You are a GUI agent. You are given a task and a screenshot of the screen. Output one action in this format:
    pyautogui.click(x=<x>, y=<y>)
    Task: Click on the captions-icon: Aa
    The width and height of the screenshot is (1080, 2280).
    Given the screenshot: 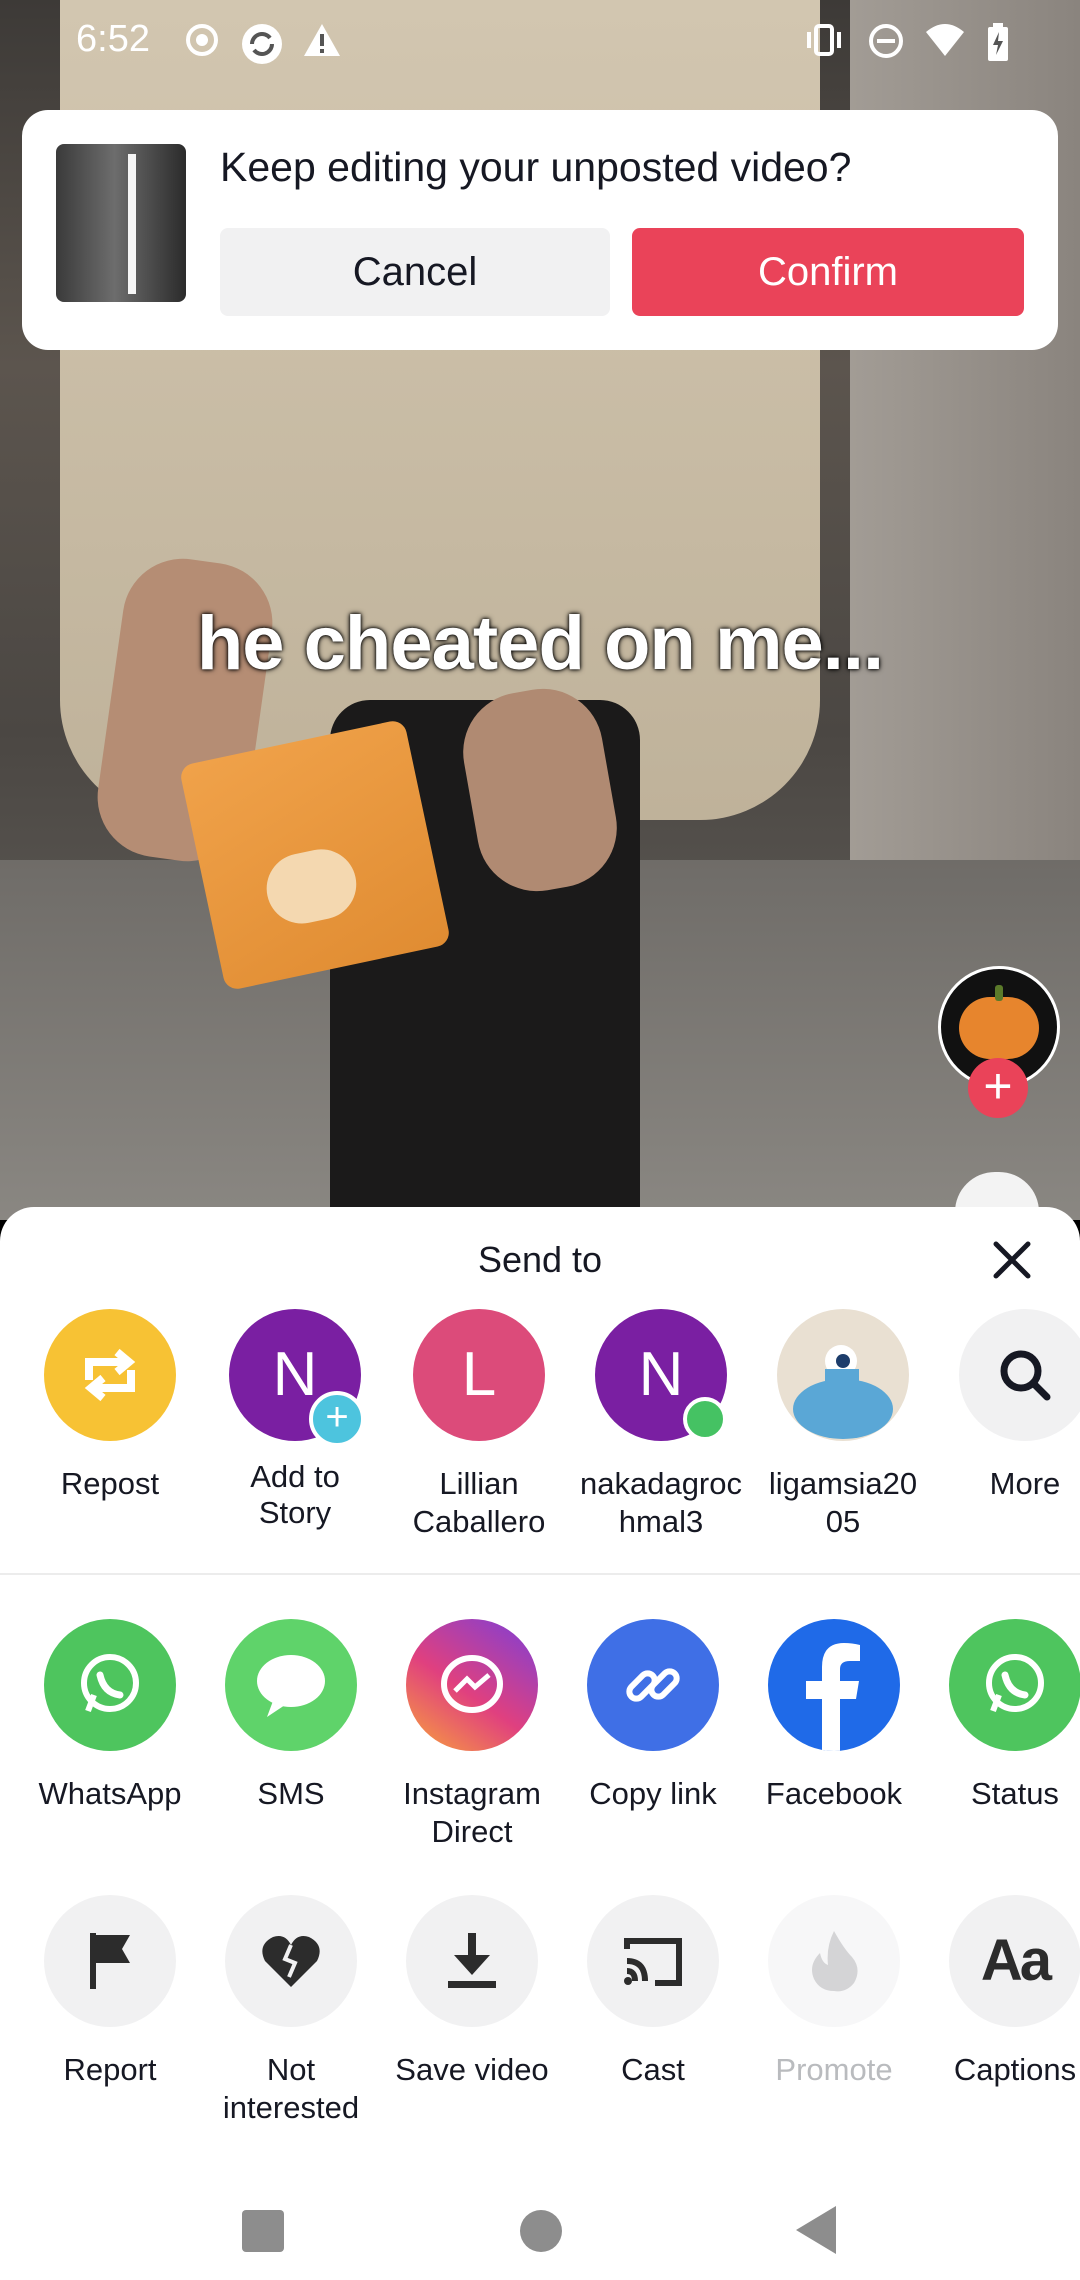 What is the action you would take?
    pyautogui.click(x=1014, y=1961)
    